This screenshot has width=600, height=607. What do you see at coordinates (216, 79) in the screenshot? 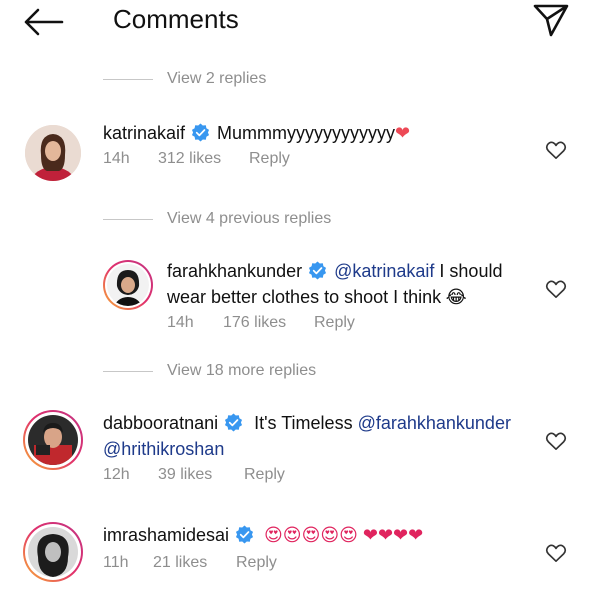
I see `view-replies-link: View 2 replies` at bounding box center [216, 79].